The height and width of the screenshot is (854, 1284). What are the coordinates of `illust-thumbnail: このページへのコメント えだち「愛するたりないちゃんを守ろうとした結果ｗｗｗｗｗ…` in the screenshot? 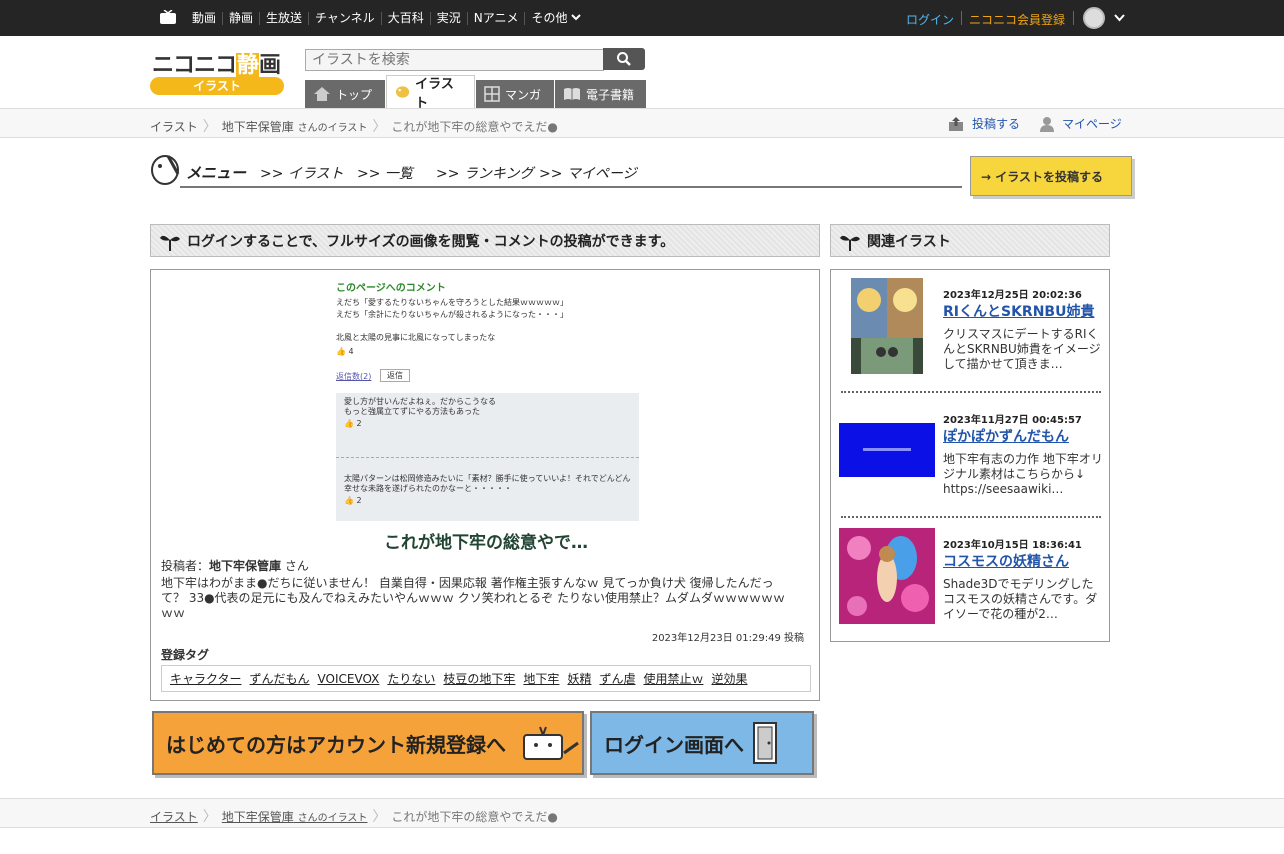 It's located at (487, 400).